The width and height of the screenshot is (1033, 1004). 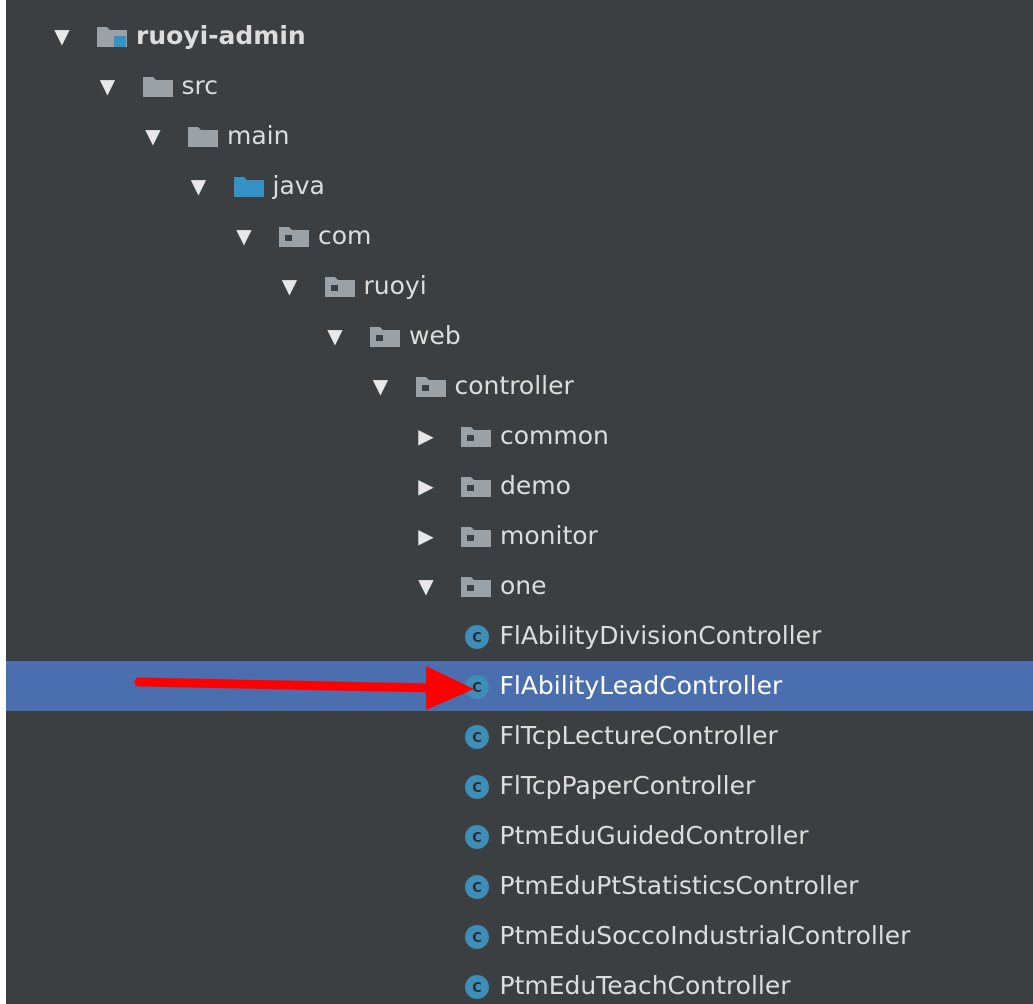 I want to click on annotation-arrow-shaft, so click(x=286, y=685).